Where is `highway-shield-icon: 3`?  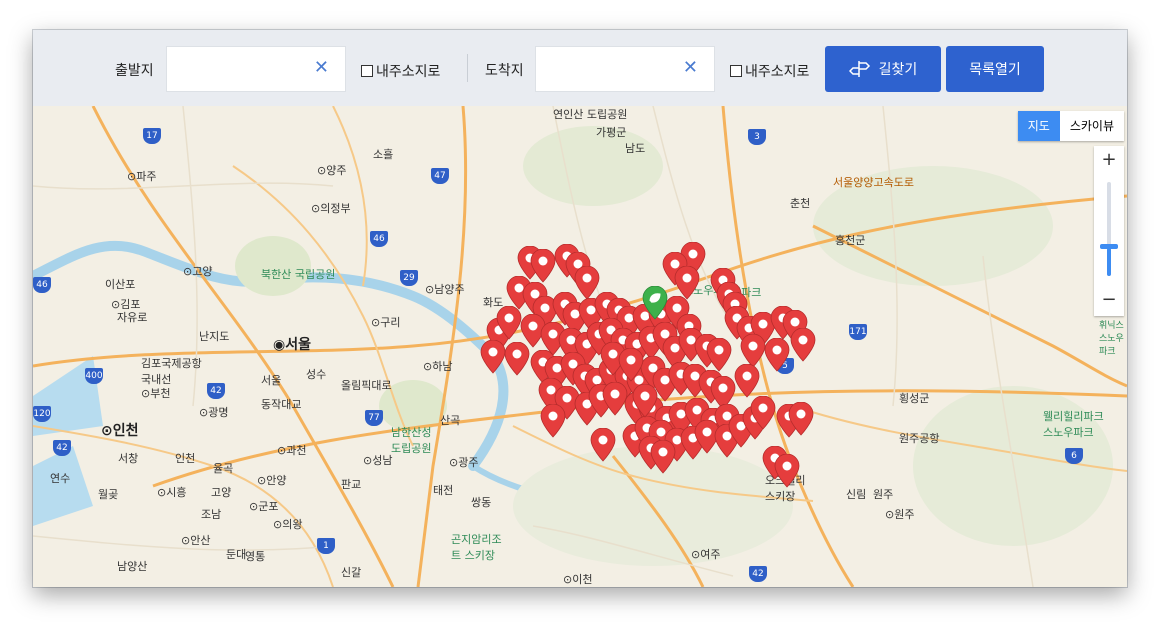 highway-shield-icon: 3 is located at coordinates (757, 137).